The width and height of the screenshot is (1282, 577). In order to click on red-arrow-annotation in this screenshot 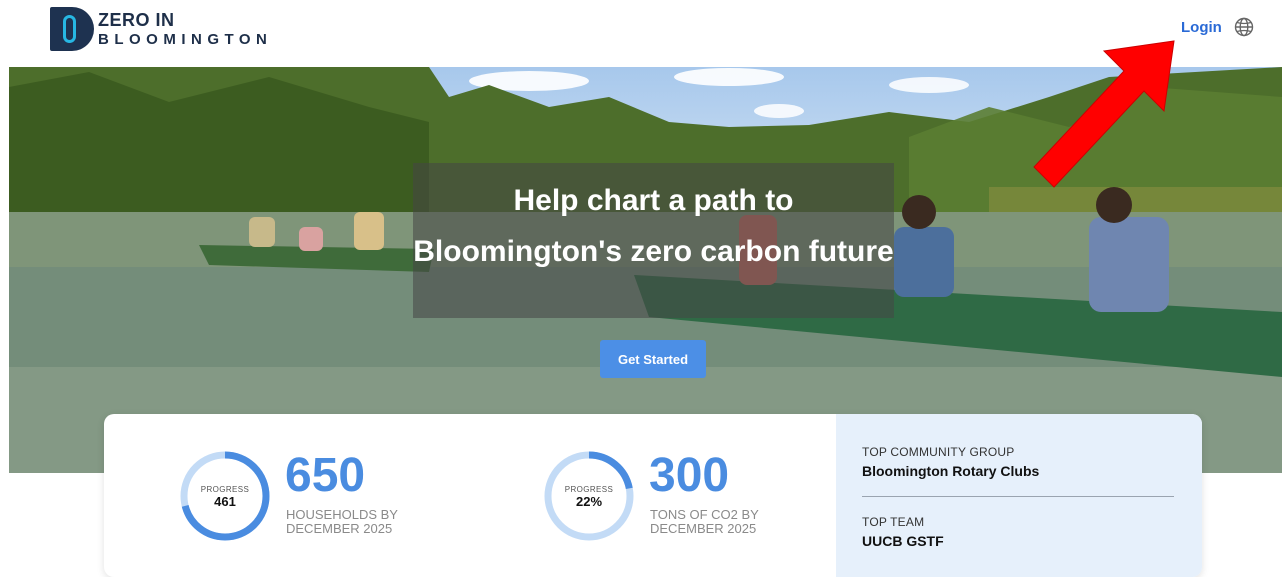, I will do `click(1104, 114)`.